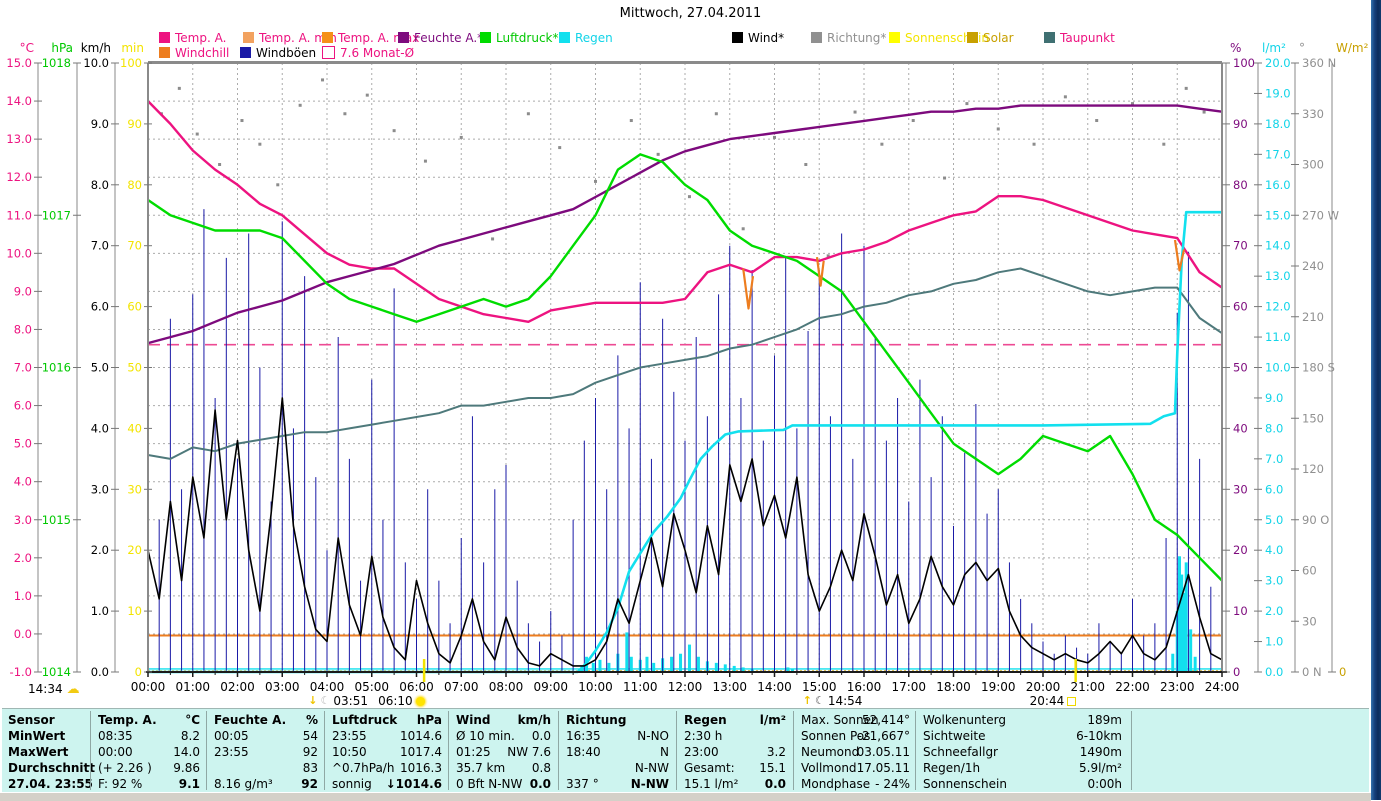  Describe the element at coordinates (1100, 752) in the screenshot. I see `table-info-value: 1490m` at that location.